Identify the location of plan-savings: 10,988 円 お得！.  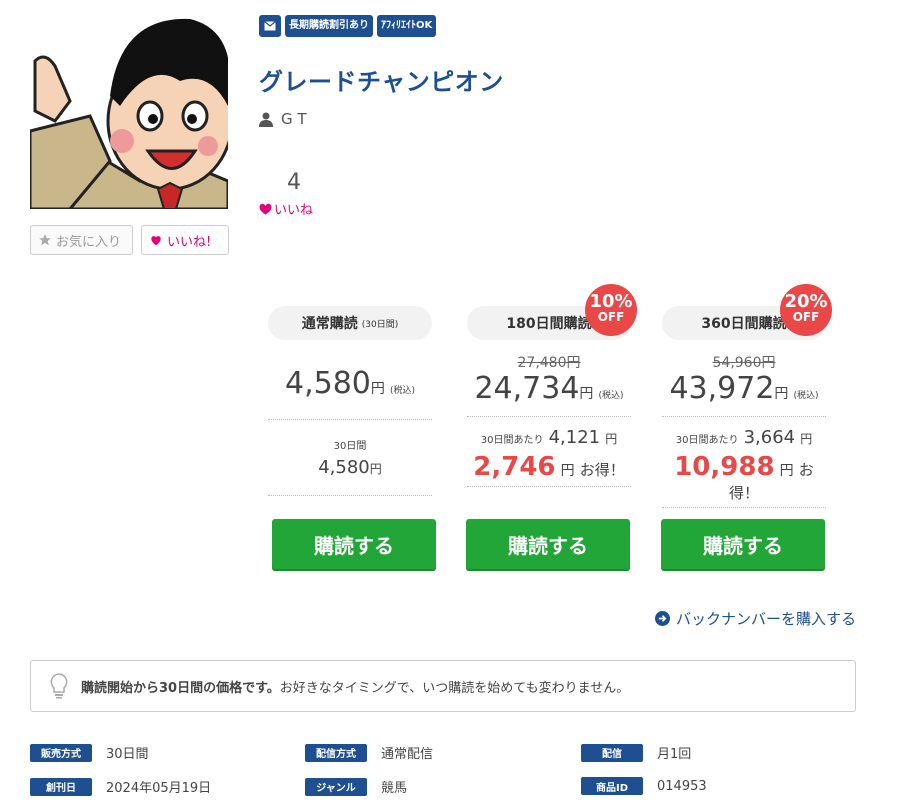
(744, 477).